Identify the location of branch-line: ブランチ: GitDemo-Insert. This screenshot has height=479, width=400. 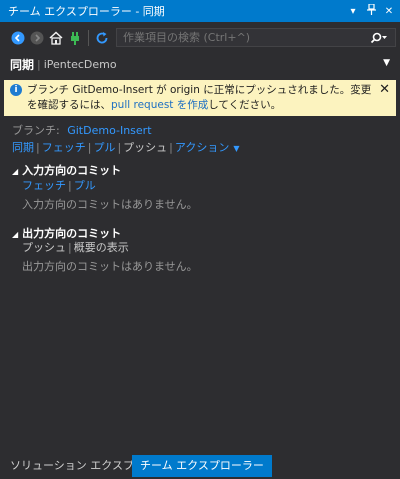
(82, 130).